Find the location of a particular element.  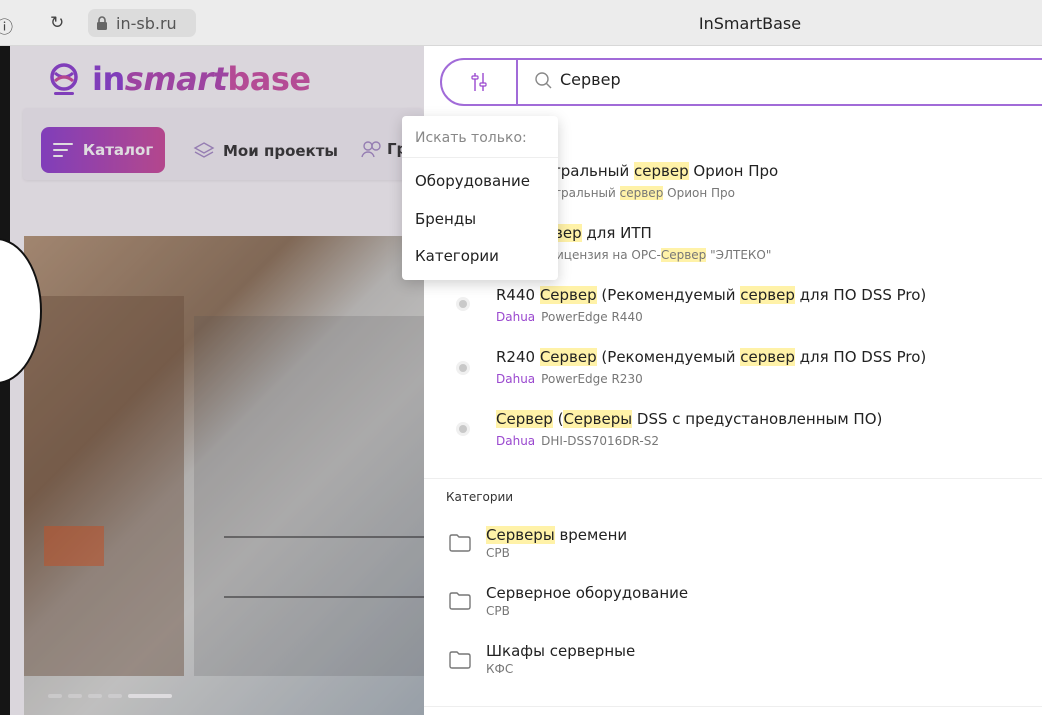

category-code: КФС is located at coordinates (500, 669).